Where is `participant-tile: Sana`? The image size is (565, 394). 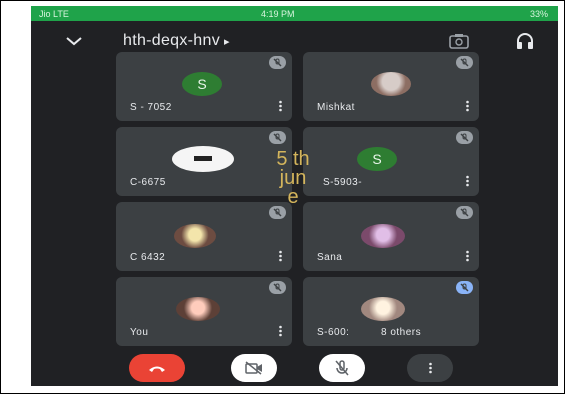
participant-tile: Sana is located at coordinates (391, 236).